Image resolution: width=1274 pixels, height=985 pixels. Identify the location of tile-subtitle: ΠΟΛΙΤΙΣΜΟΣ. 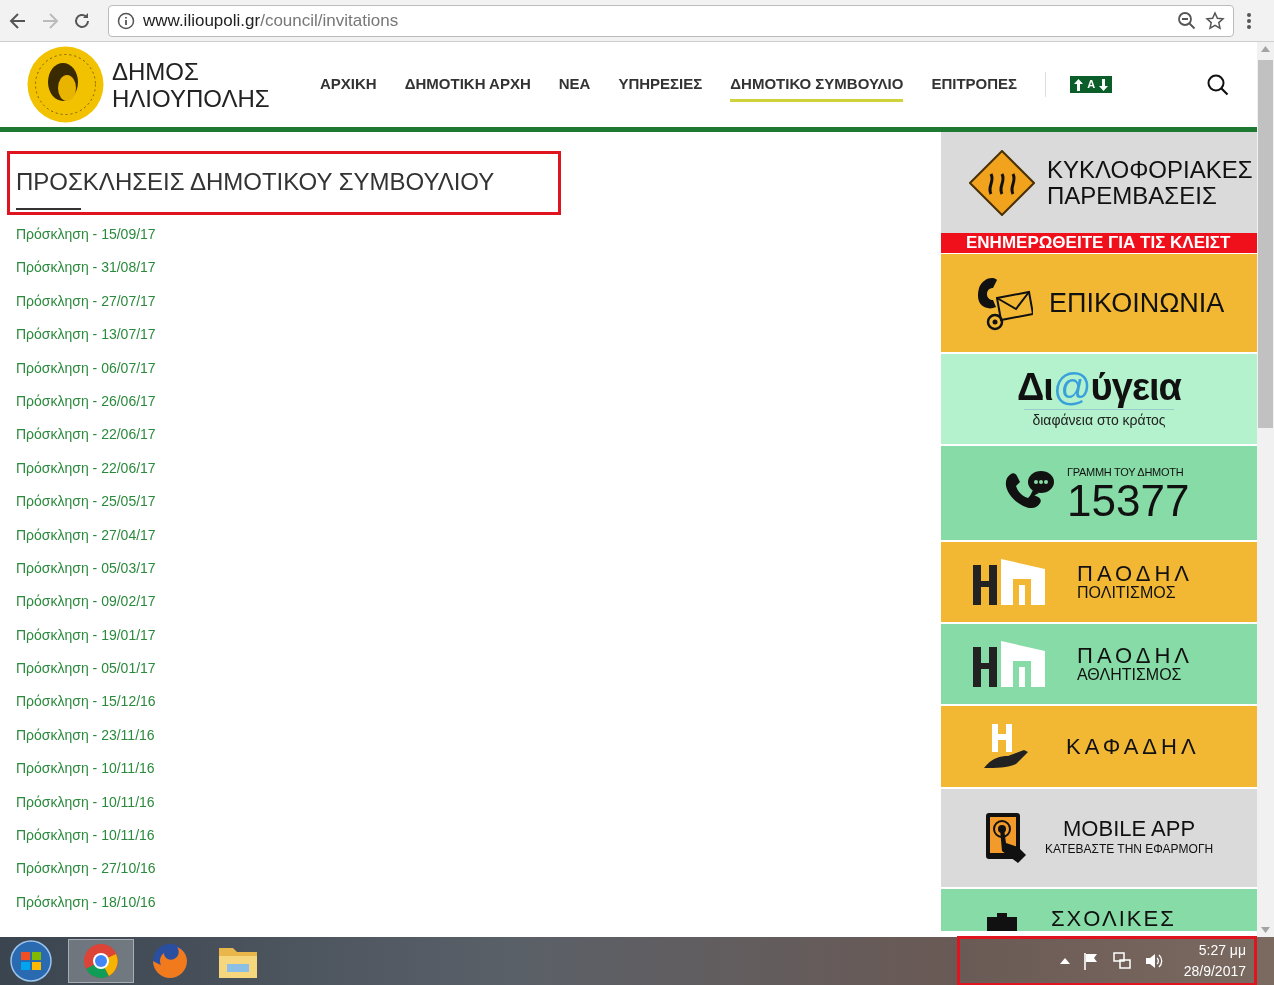
(1127, 593).